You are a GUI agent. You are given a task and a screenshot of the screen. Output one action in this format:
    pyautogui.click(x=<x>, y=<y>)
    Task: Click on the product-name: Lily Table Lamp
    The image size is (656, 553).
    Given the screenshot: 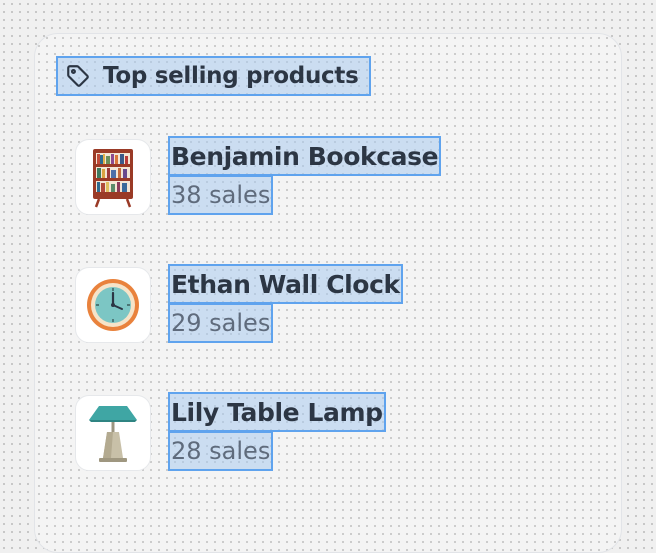 What is the action you would take?
    pyautogui.click(x=277, y=412)
    